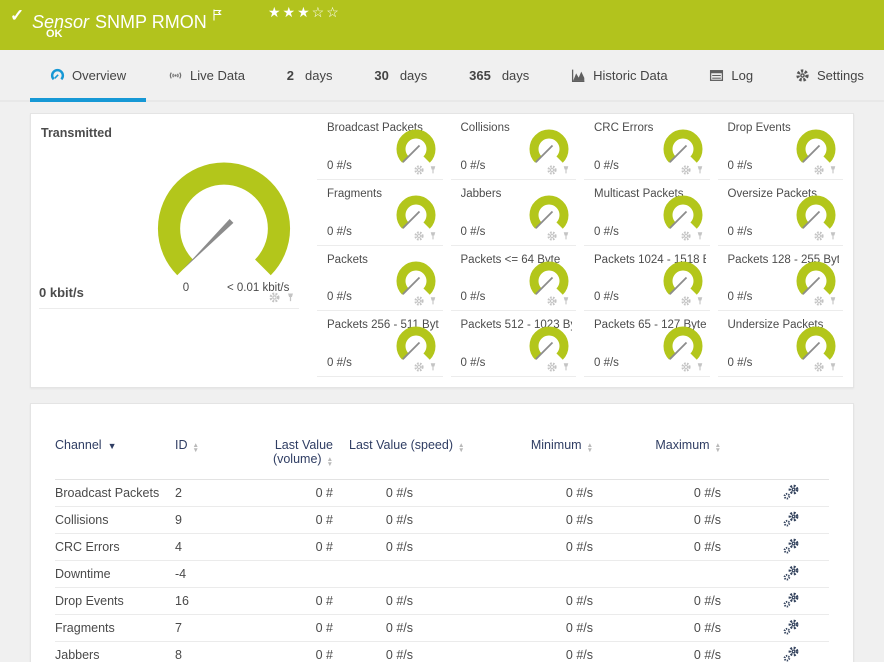  I want to click on ok-check-icon: ✓, so click(17, 15).